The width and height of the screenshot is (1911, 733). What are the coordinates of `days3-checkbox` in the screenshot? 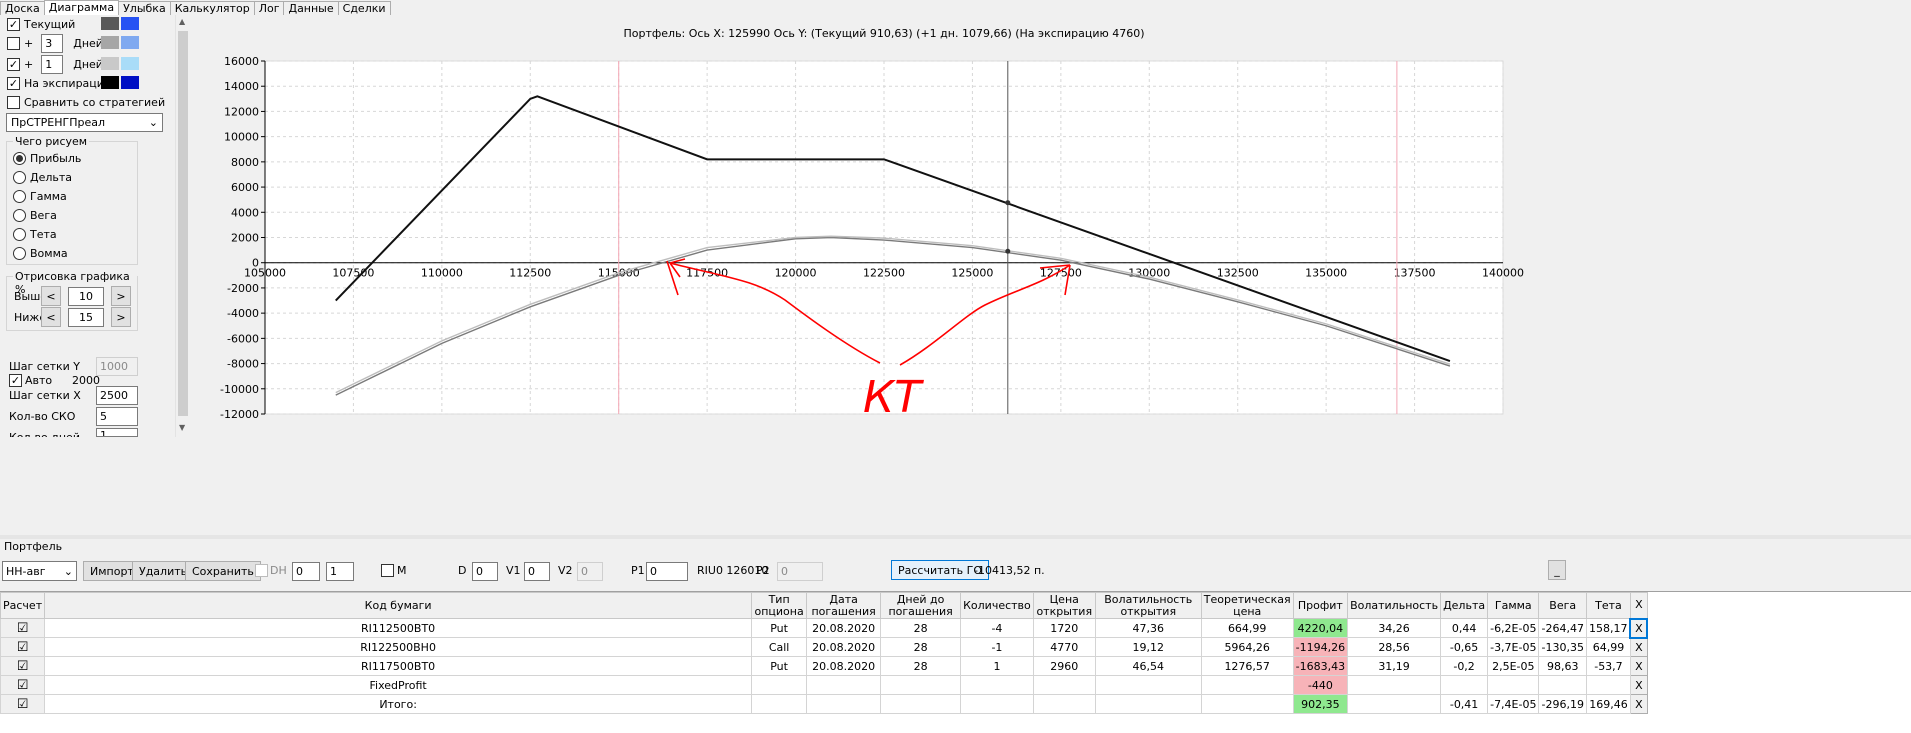 It's located at (13, 43).